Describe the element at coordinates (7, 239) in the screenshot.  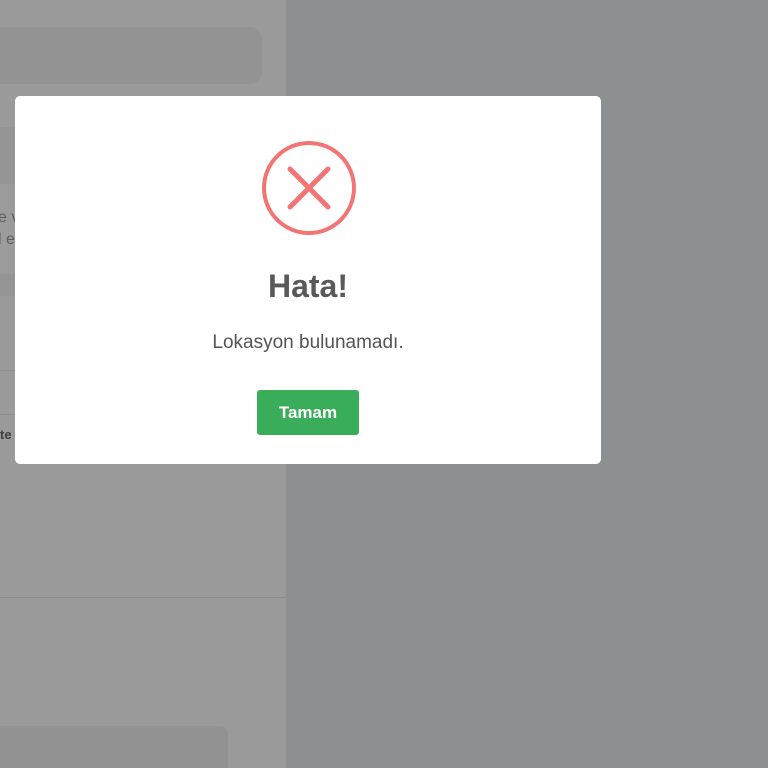
I see `background-text-fragment: l e` at that location.